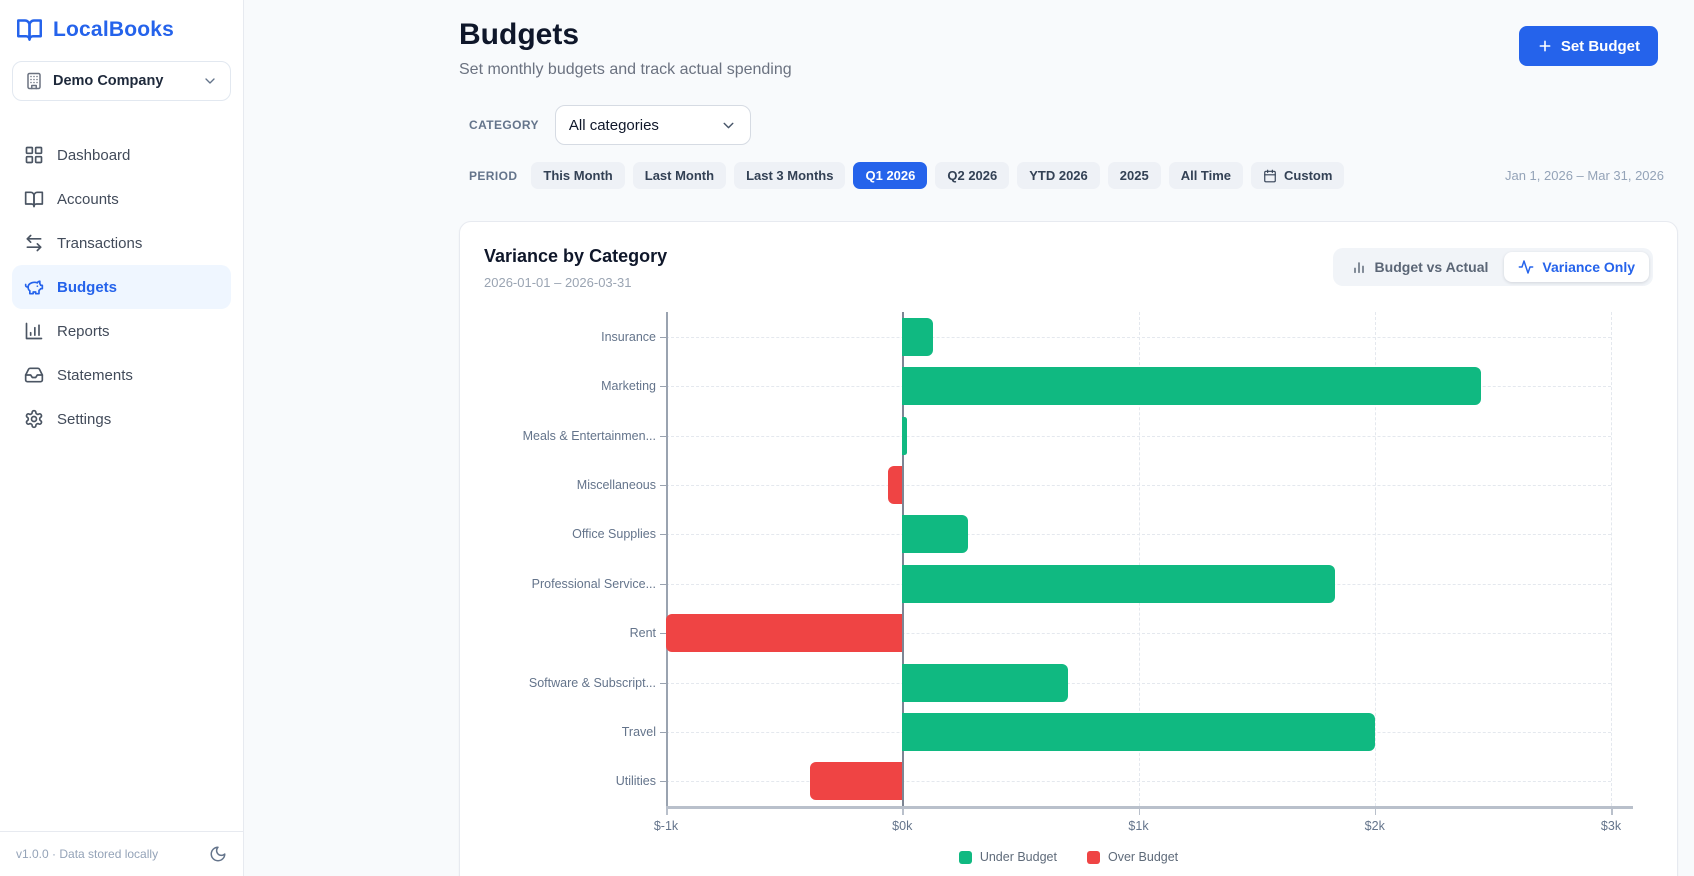 The width and height of the screenshot is (1694, 876). Describe the element at coordinates (34, 81) in the screenshot. I see `building-icon` at that location.